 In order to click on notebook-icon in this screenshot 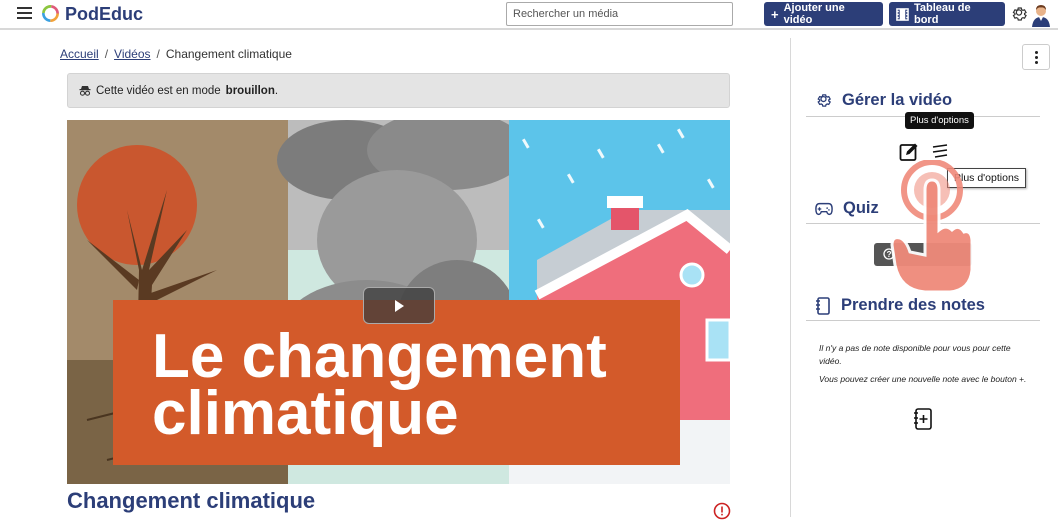, I will do `click(823, 305)`.